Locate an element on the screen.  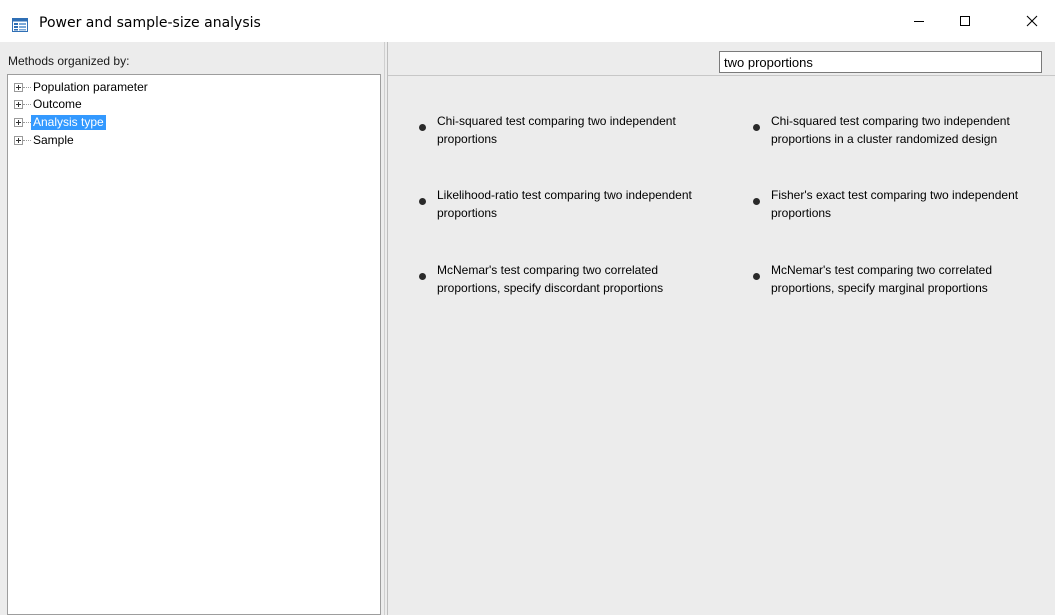
close-button is located at coordinates (1032, 23).